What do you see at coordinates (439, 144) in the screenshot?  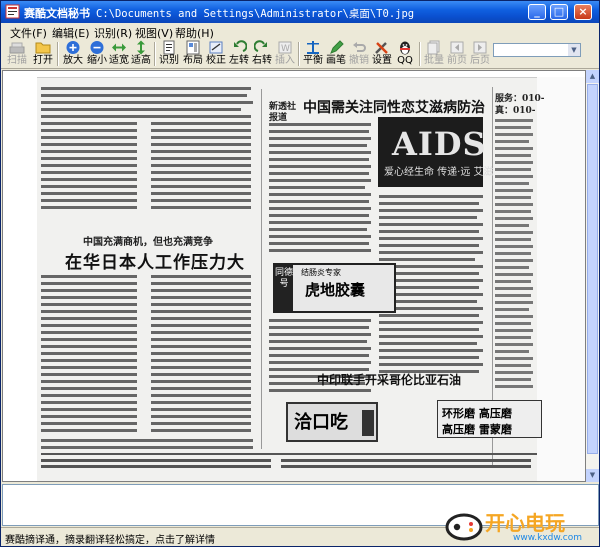 I see `aids-label: AIDS` at bounding box center [439, 144].